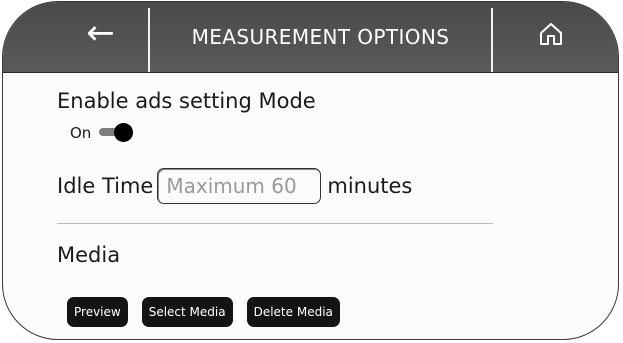 The width and height of the screenshot is (623, 343). Describe the element at coordinates (187, 312) in the screenshot. I see `select-media-button: Select Media` at that location.